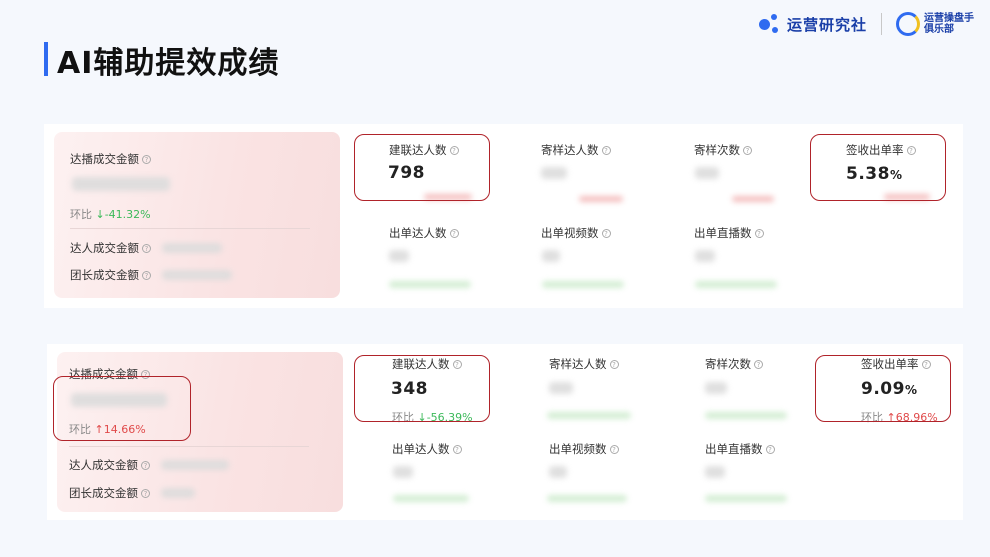 This screenshot has width=990, height=557. What do you see at coordinates (110, 214) in the screenshot?
I see `gmv-change: 环比 ↓-41.32%` at bounding box center [110, 214].